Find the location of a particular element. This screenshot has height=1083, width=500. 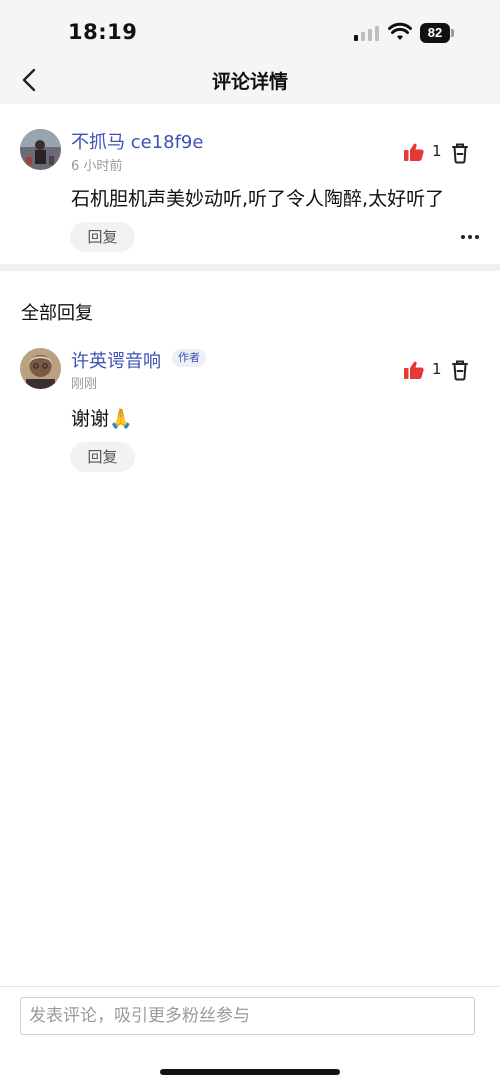

page-title: 评论详情 is located at coordinates (249, 82).